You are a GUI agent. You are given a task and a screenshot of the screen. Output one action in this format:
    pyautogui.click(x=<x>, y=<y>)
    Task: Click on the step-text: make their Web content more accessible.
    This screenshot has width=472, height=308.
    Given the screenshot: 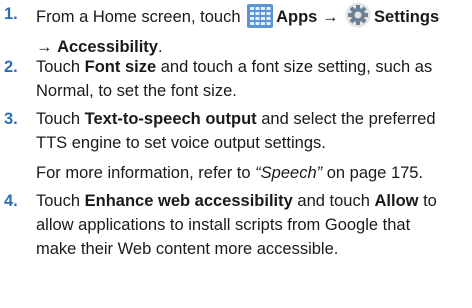 What is the action you would take?
    pyautogui.click(x=187, y=249)
    